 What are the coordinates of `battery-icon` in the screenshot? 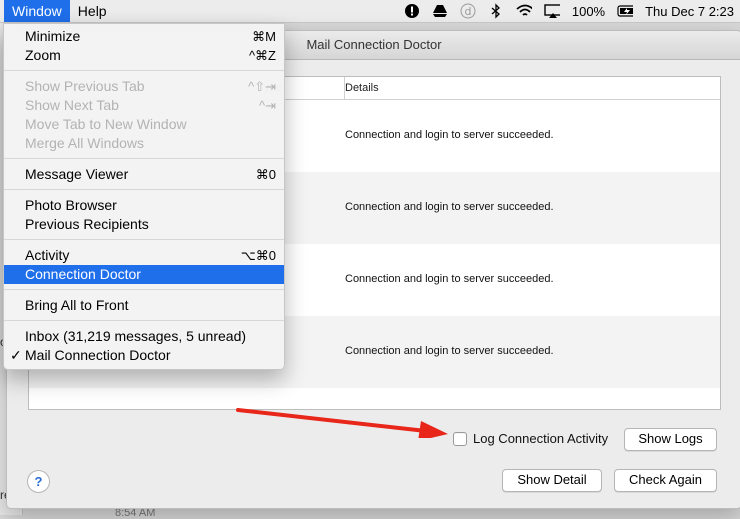 It's located at (625, 11).